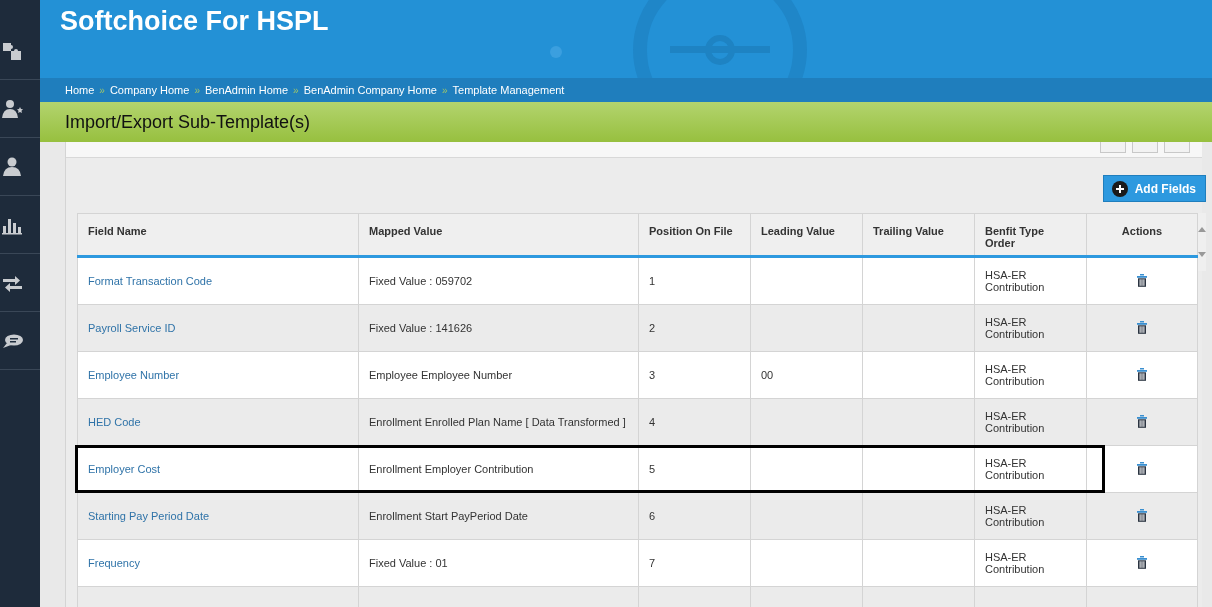  I want to click on user-icon, so click(12, 166).